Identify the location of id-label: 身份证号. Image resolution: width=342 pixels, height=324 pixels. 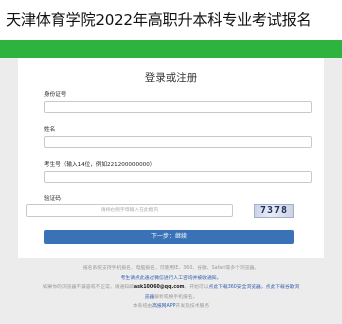
(55, 95).